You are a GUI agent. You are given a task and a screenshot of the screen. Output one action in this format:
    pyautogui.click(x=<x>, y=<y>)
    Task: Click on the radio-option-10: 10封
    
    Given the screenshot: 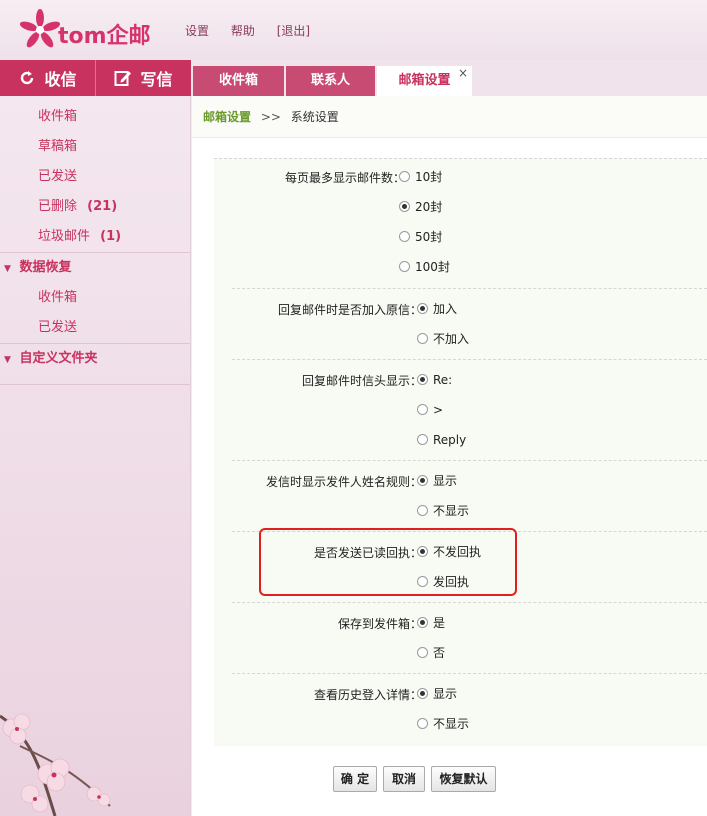 What is the action you would take?
    pyautogui.click(x=420, y=177)
    